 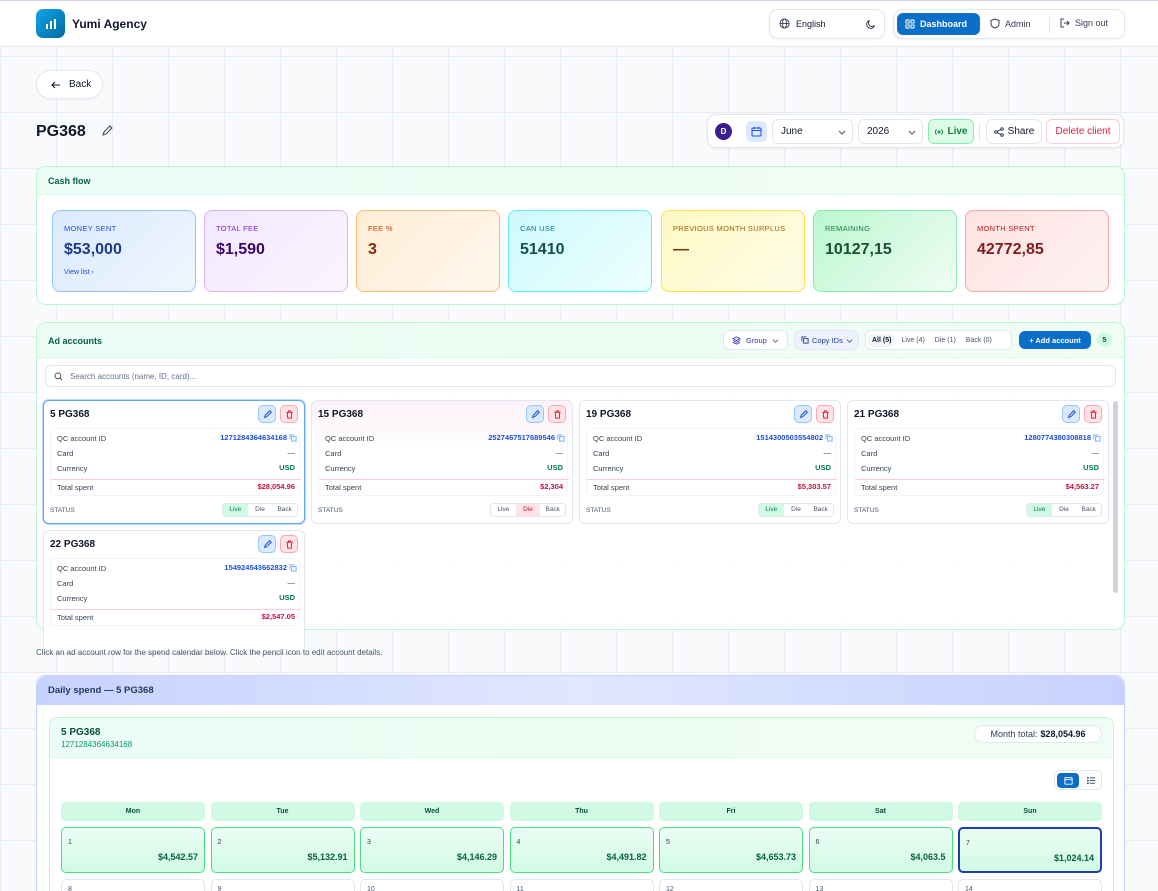 I want to click on filter-back: Back (0), so click(x=979, y=340).